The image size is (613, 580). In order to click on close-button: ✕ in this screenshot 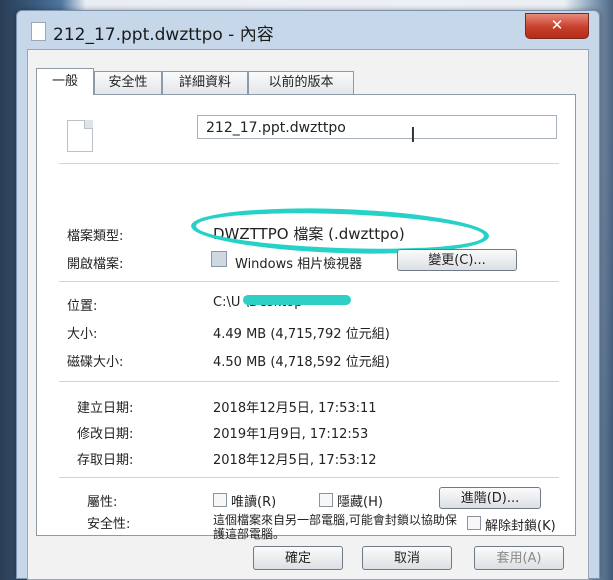, I will do `click(557, 26)`.